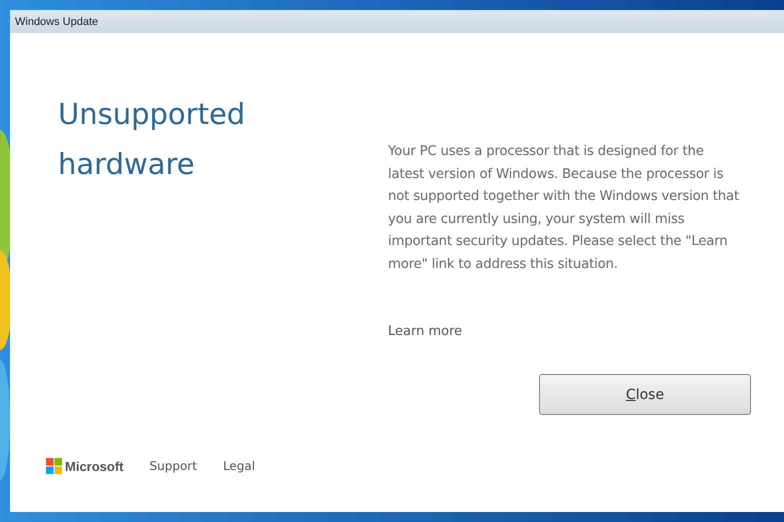  Describe the element at coordinates (645, 394) in the screenshot. I see `close-button: Close` at that location.